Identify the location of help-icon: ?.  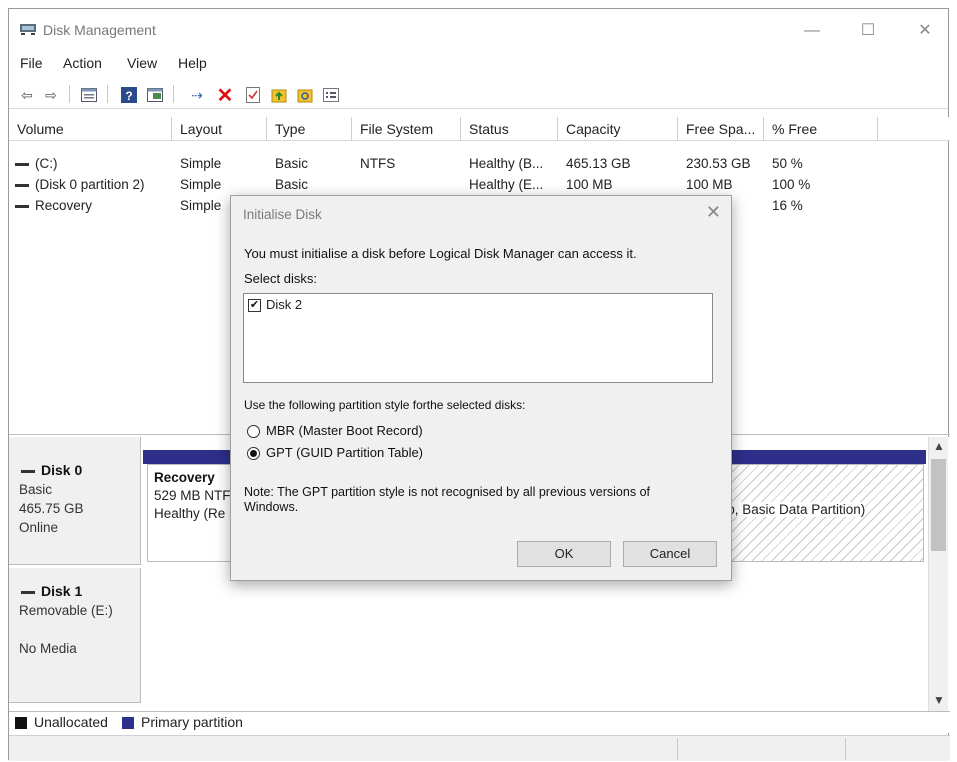
(129, 95).